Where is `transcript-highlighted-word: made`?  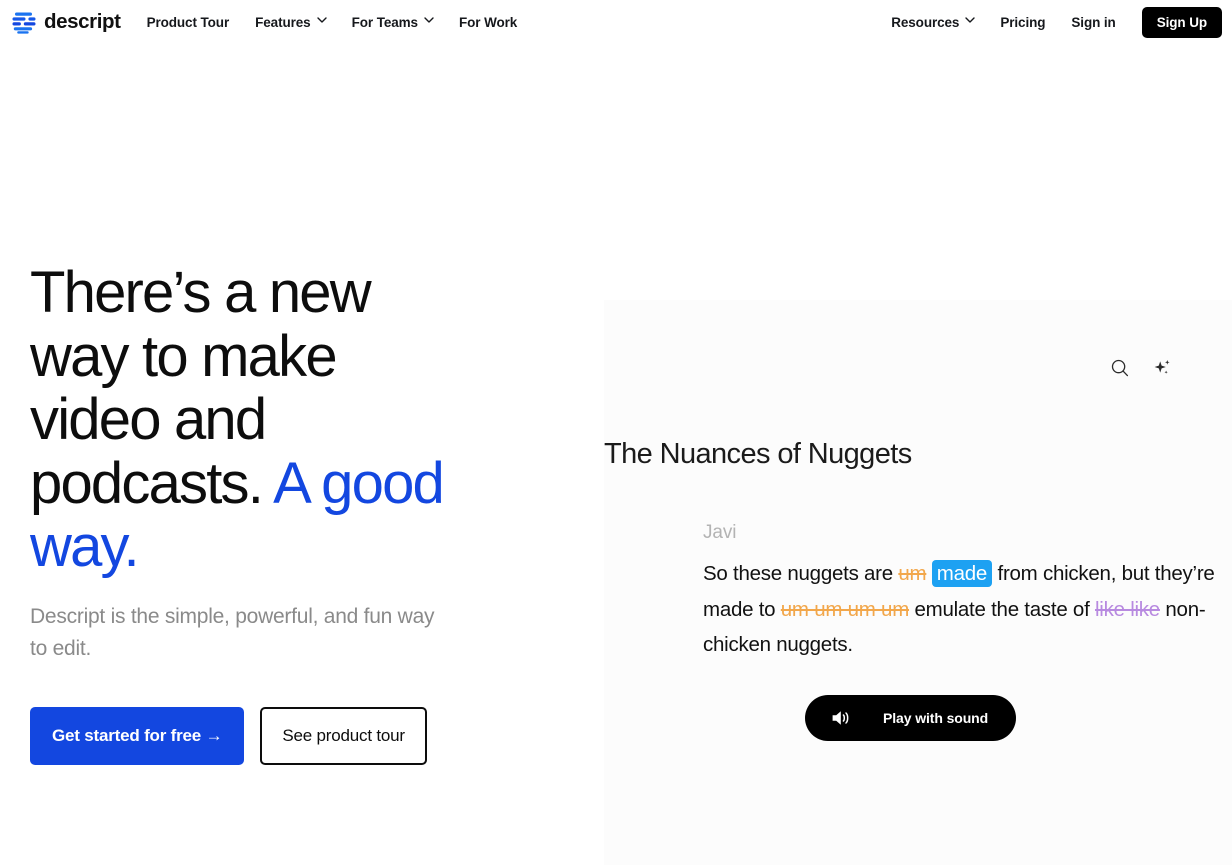
transcript-highlighted-word: made is located at coordinates (962, 573).